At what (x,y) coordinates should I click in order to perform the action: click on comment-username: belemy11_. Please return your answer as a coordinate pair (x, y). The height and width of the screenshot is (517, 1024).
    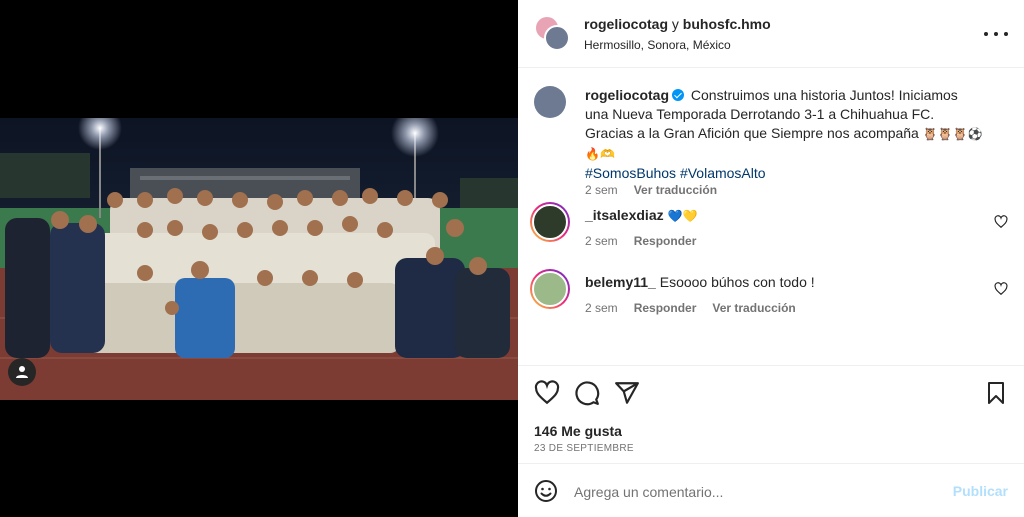
    Looking at the image, I should click on (620, 282).